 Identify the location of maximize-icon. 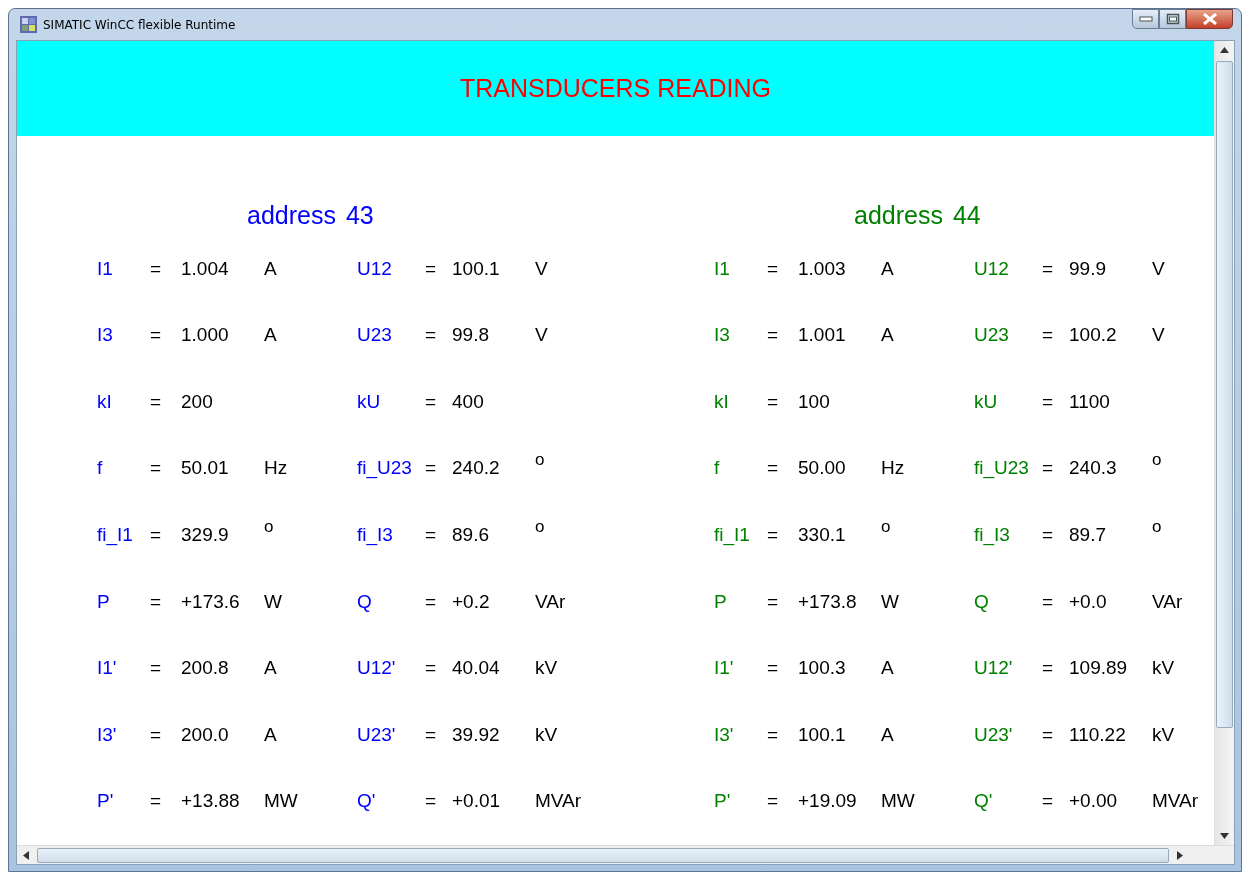
(1172, 19).